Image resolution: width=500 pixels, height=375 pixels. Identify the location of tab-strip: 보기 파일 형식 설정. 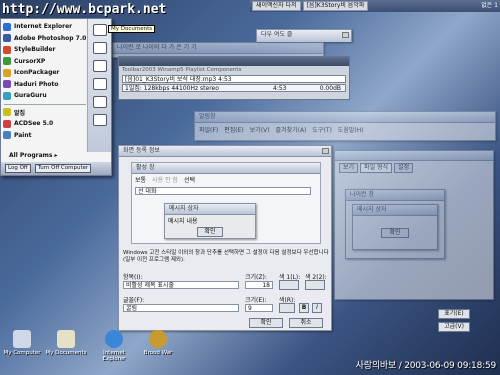
(414, 168).